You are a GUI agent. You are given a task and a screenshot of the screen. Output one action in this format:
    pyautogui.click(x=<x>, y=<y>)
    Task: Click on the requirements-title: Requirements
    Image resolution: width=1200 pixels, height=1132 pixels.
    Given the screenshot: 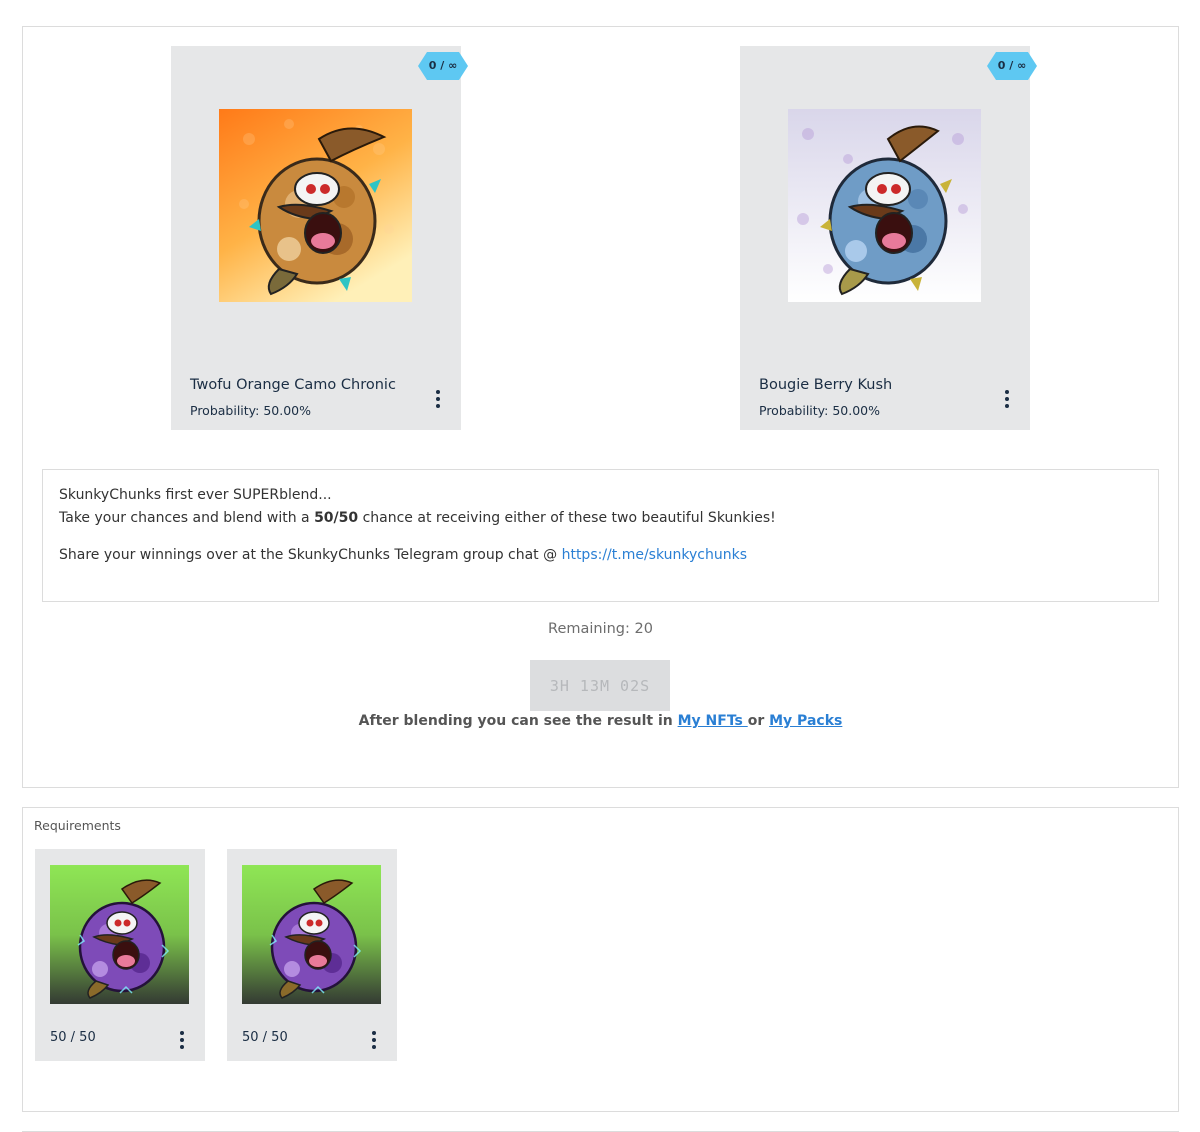 What is the action you would take?
    pyautogui.click(x=77, y=825)
    